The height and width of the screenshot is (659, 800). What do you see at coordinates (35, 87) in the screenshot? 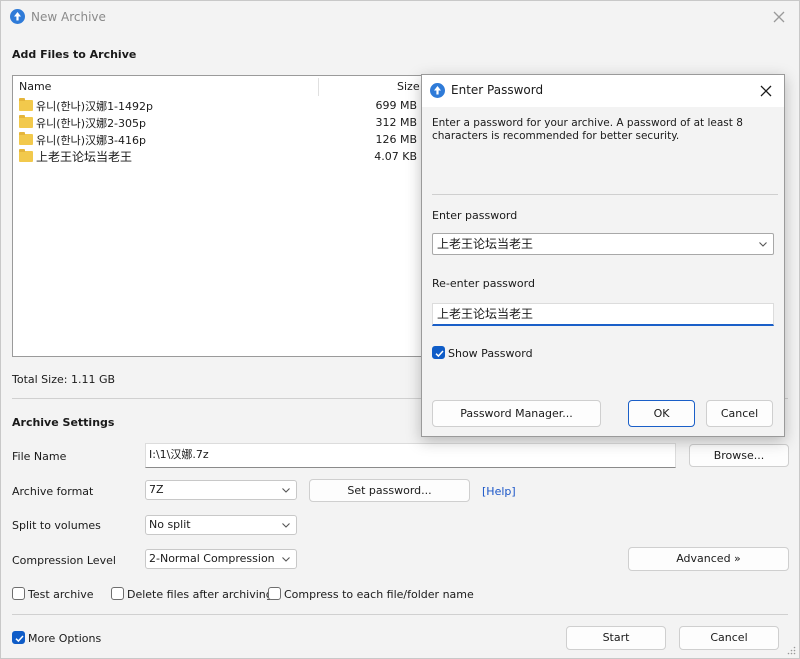
I see `column-header-name: Name` at bounding box center [35, 87].